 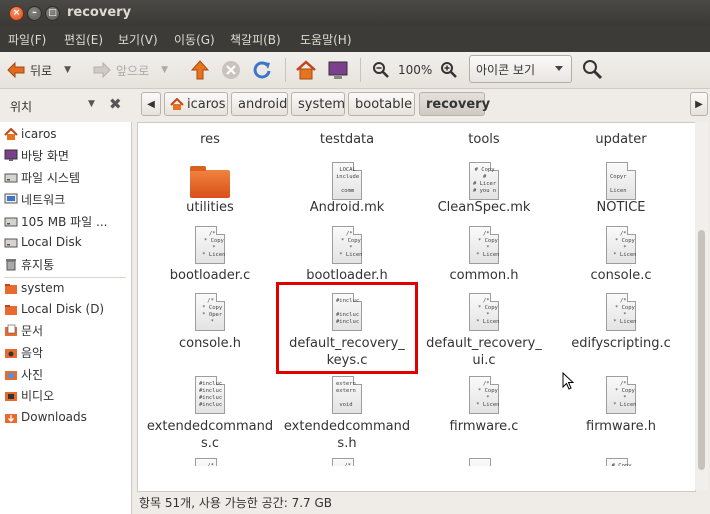 I want to click on close-sidebar-icon: ✖, so click(x=115, y=104).